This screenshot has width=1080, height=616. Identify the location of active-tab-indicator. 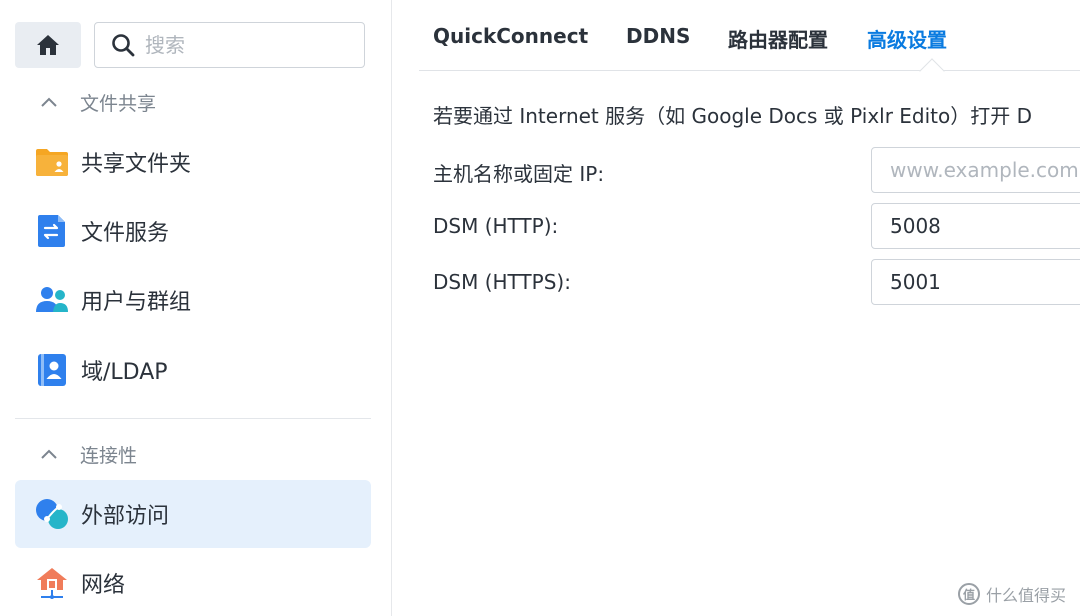
(932, 71).